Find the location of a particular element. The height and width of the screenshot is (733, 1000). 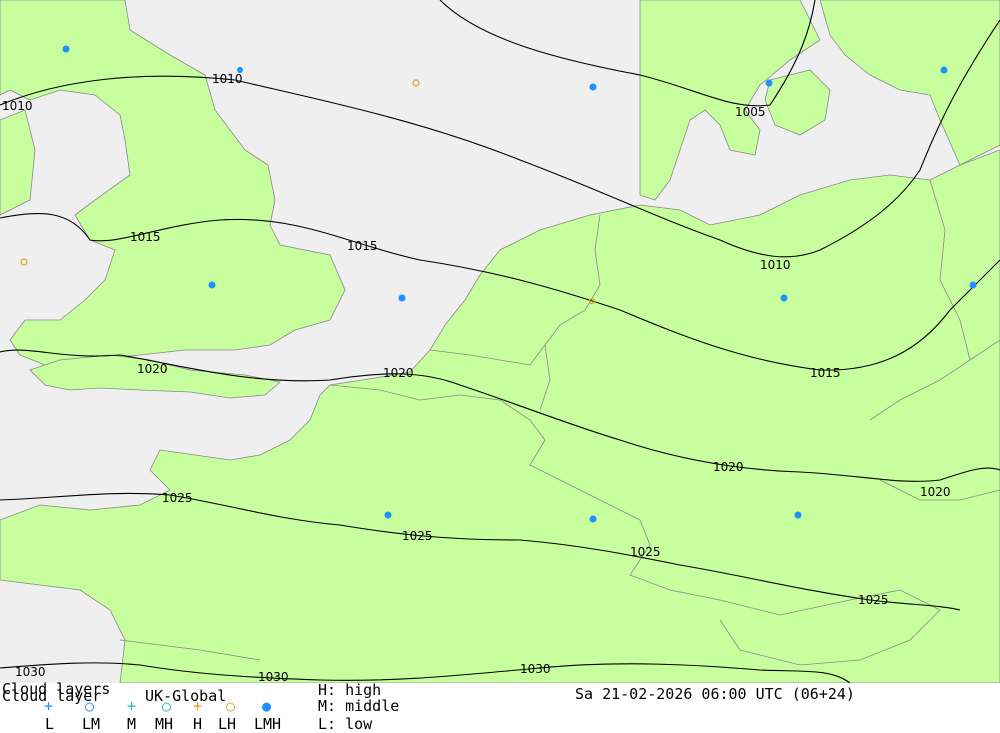

legend-label-LM: LM is located at coordinates (91, 724).